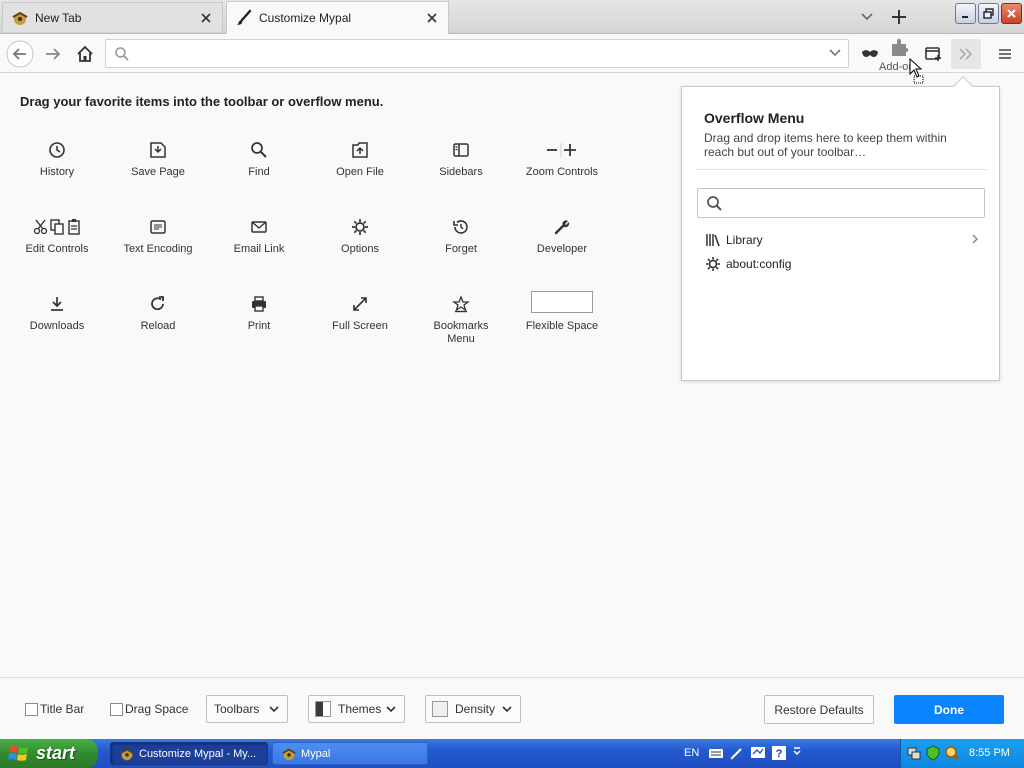 The image size is (1024, 768). I want to click on help-icon: ?, so click(779, 753).